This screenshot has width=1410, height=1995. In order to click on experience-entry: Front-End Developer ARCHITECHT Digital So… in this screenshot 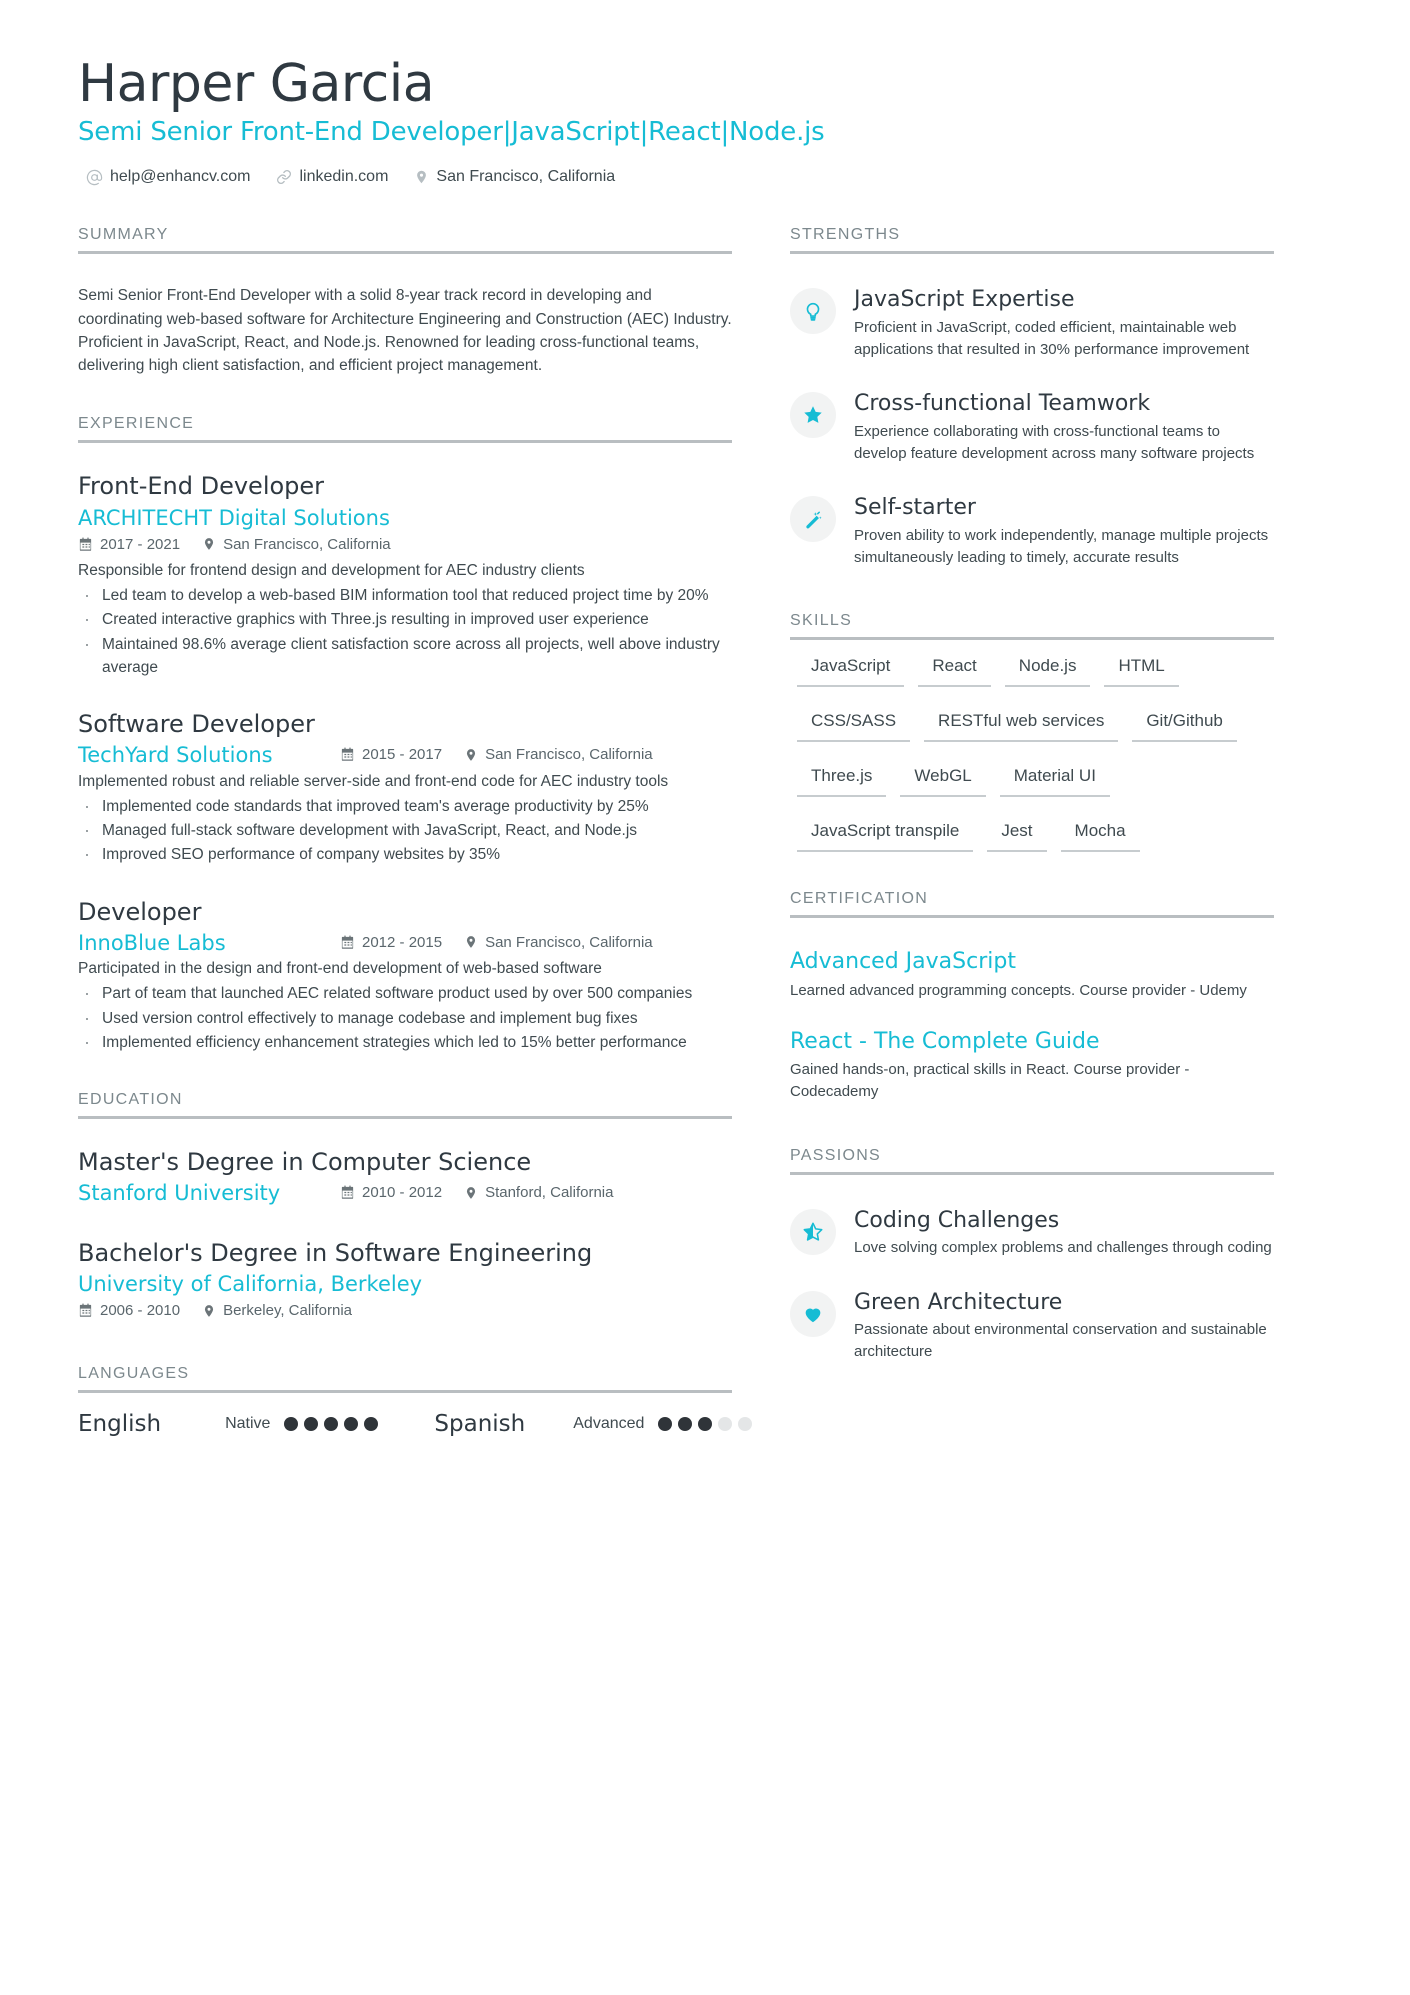, I will do `click(405, 575)`.